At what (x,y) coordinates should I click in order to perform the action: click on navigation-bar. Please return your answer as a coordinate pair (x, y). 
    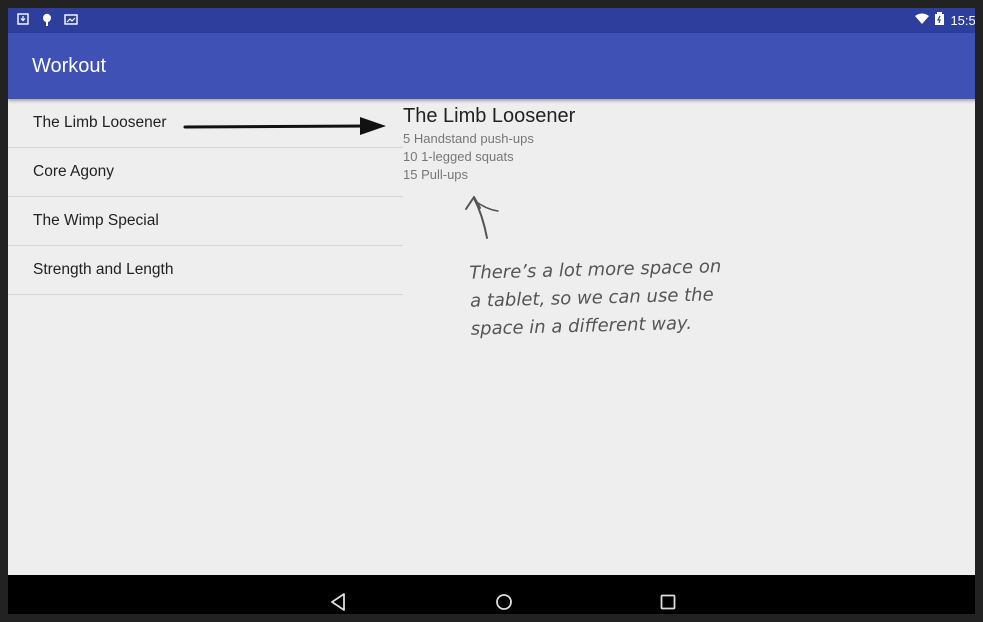
    Looking at the image, I should click on (491, 594).